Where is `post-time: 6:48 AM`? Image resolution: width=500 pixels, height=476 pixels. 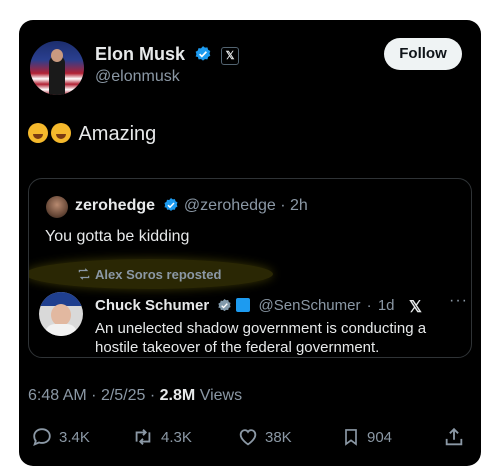 post-time: 6:48 AM is located at coordinates (57, 395).